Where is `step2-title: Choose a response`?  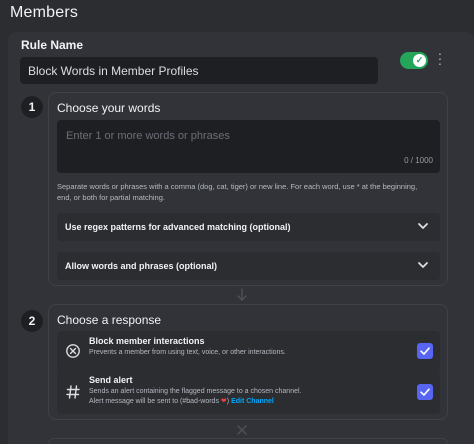
step2-title: Choose a response is located at coordinates (109, 320).